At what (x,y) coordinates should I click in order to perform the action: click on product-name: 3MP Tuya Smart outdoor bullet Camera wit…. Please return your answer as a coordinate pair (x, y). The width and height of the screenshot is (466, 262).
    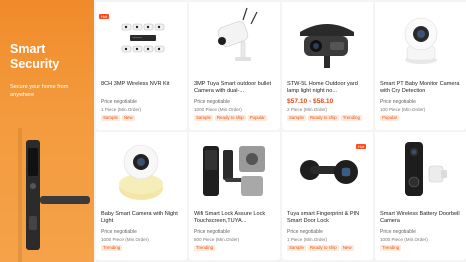
    Looking at the image, I should click on (236, 88).